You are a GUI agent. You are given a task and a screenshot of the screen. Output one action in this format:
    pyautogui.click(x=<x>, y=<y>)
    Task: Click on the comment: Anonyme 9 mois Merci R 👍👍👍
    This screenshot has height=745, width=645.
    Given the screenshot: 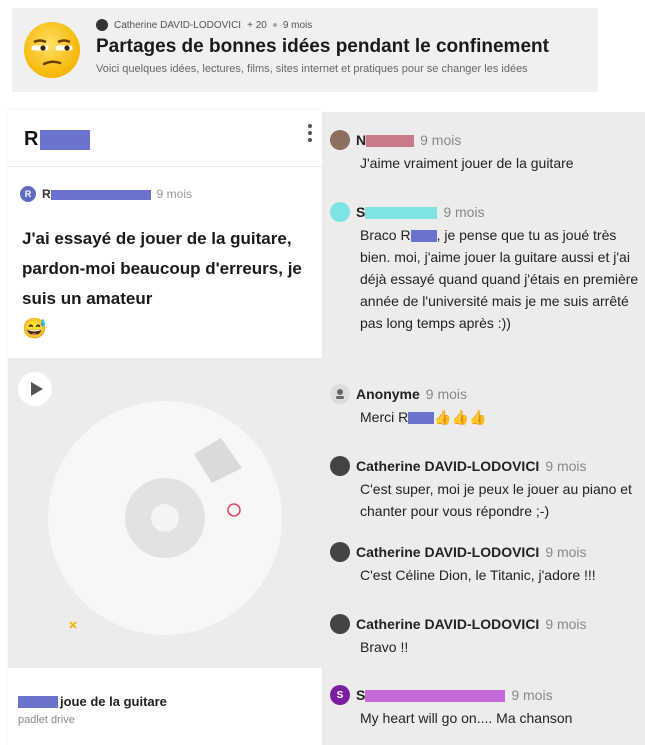 What is the action you would take?
    pyautogui.click(x=487, y=406)
    